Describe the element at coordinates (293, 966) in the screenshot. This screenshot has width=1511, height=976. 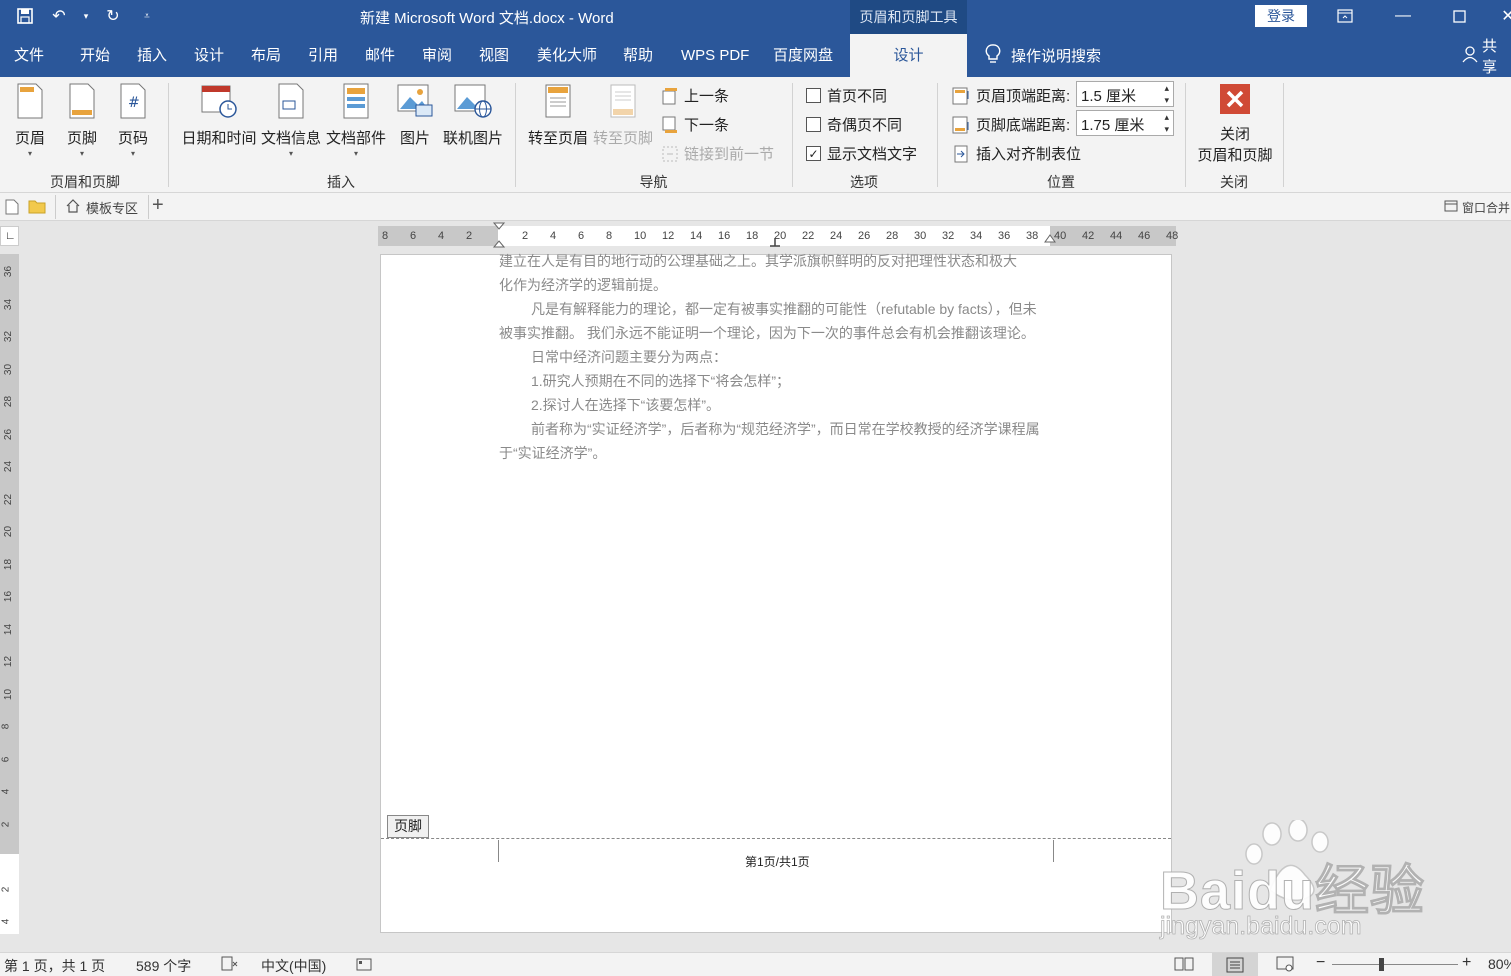
I see `language: 中文(中国)` at that location.